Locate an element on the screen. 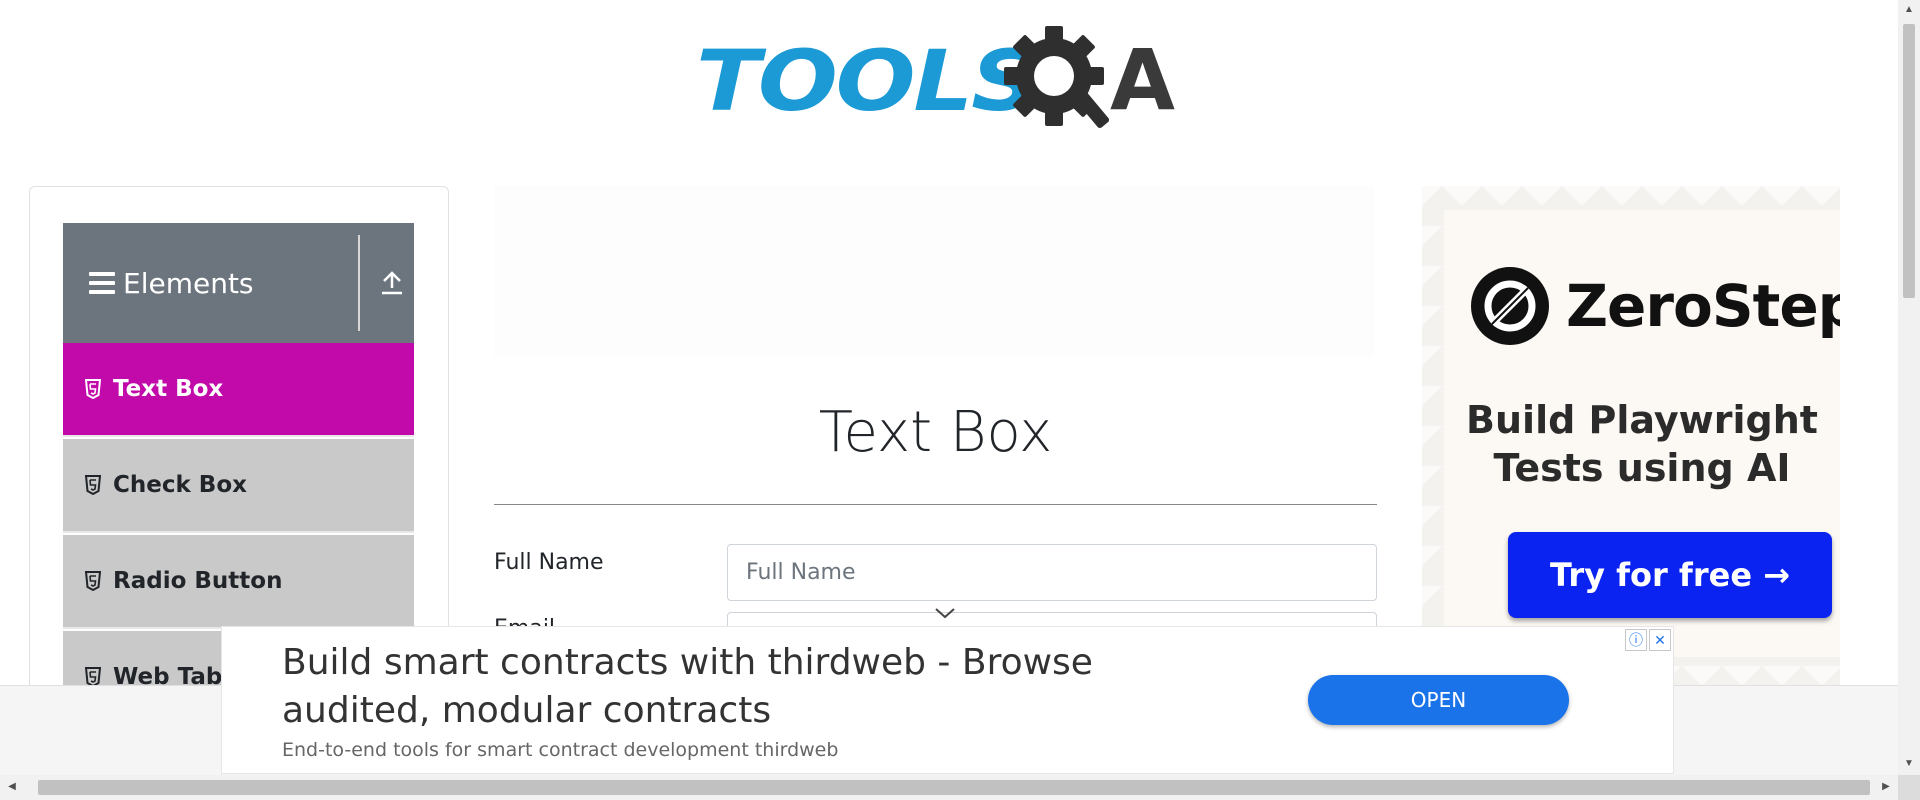 Image resolution: width=1920 pixels, height=800 pixels. full-name-placeholder: Full Name is located at coordinates (801, 572).